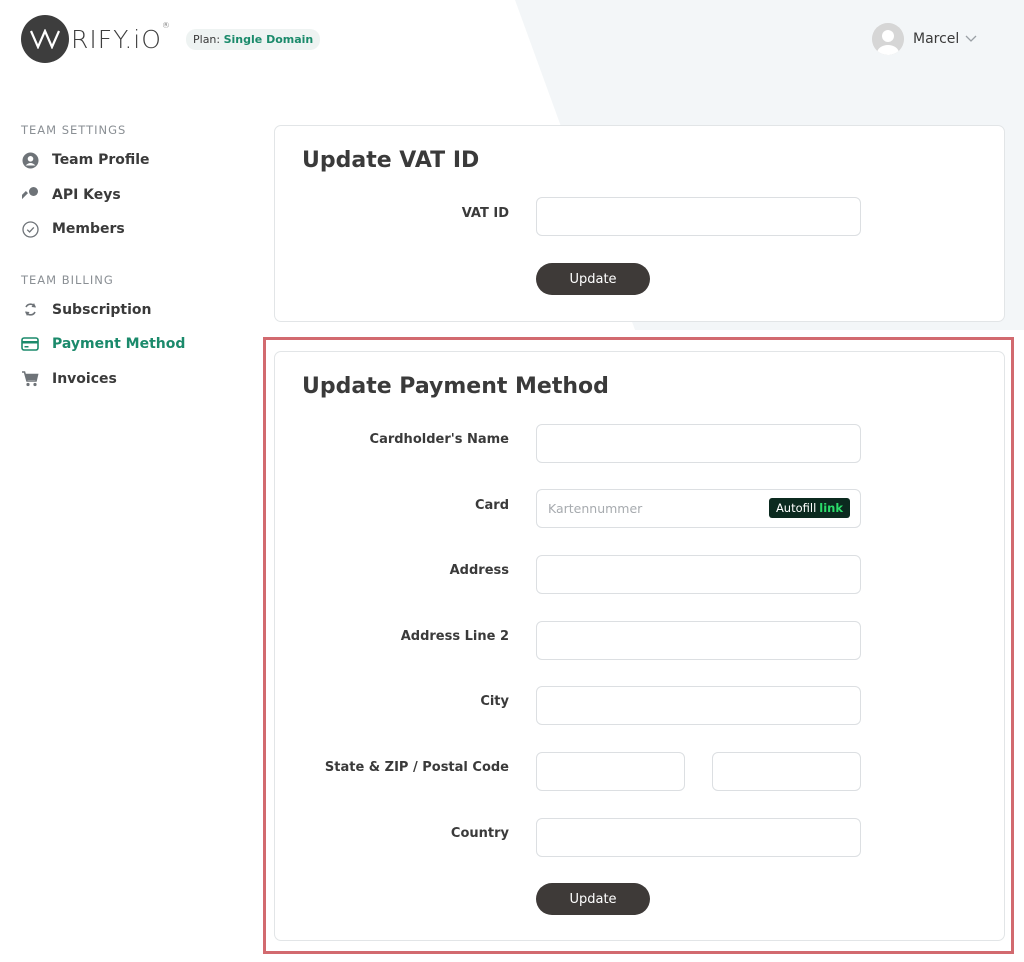  Describe the element at coordinates (439, 439) in the screenshot. I see `cardholder-name-label: Cardholder's Name` at that location.